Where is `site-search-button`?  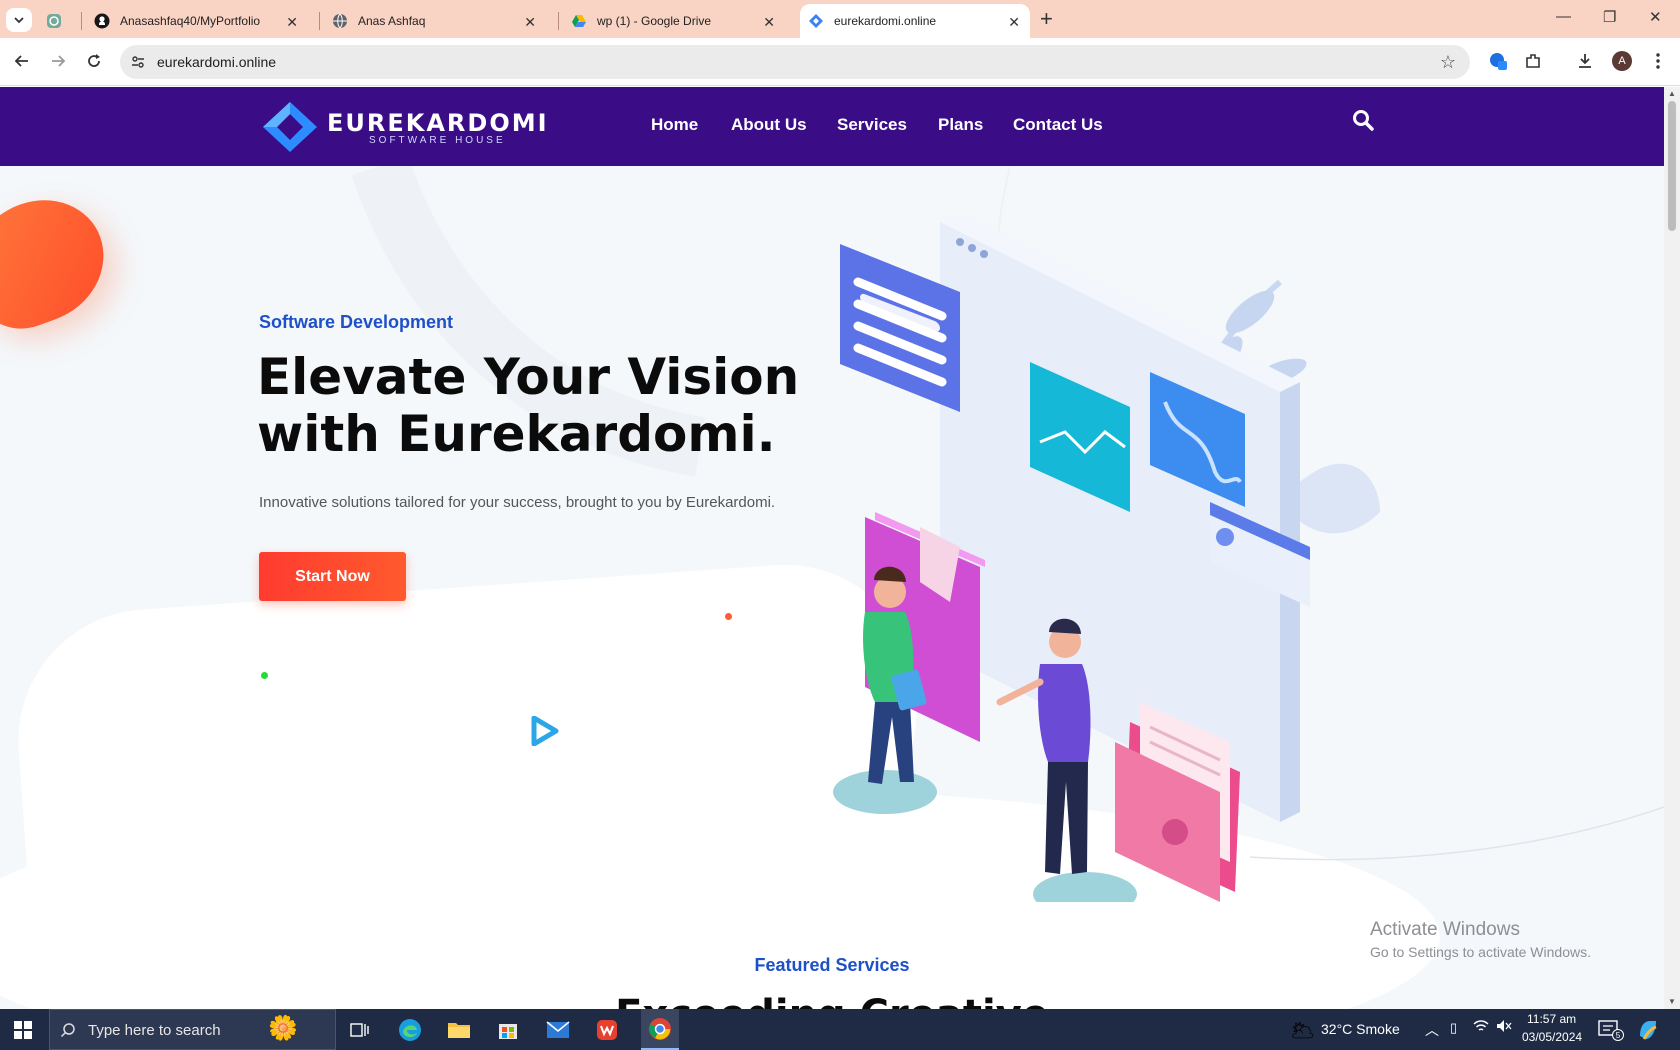
site-search-button is located at coordinates (1365, 122).